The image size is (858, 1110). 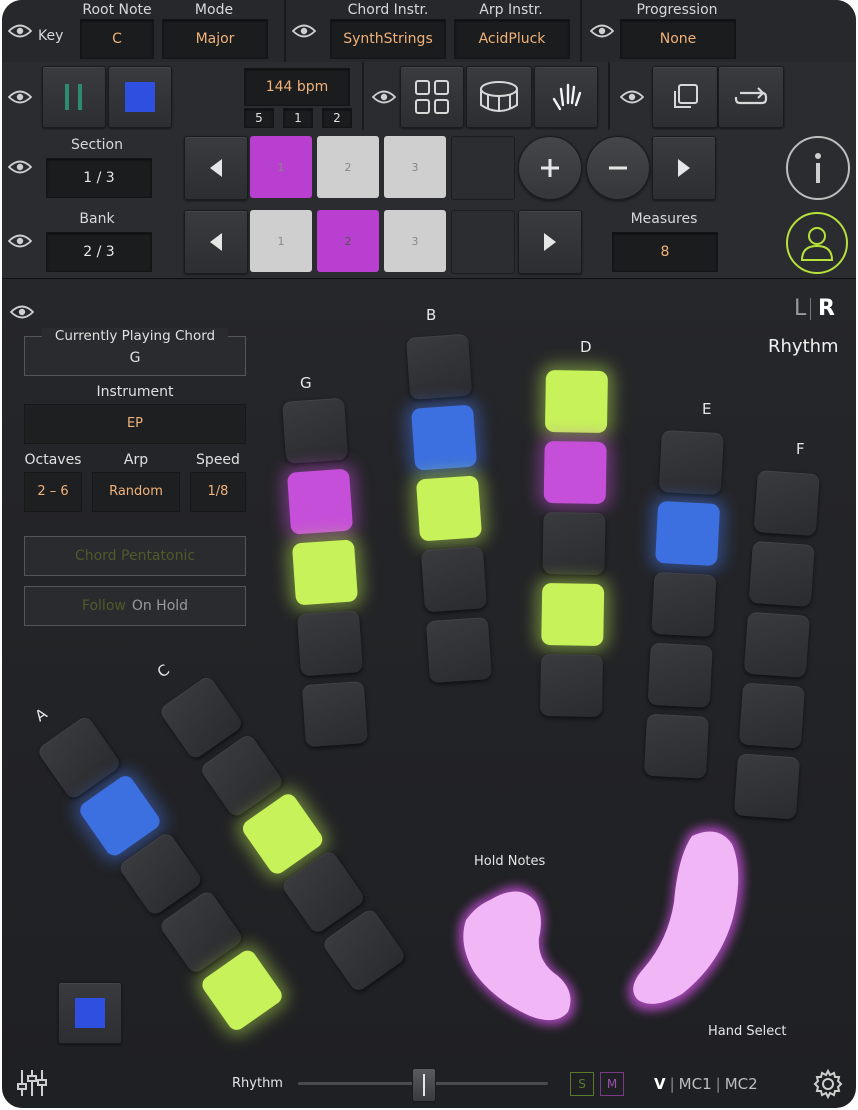 What do you see at coordinates (163, 671) in the screenshot?
I see `finger-label: C` at bounding box center [163, 671].